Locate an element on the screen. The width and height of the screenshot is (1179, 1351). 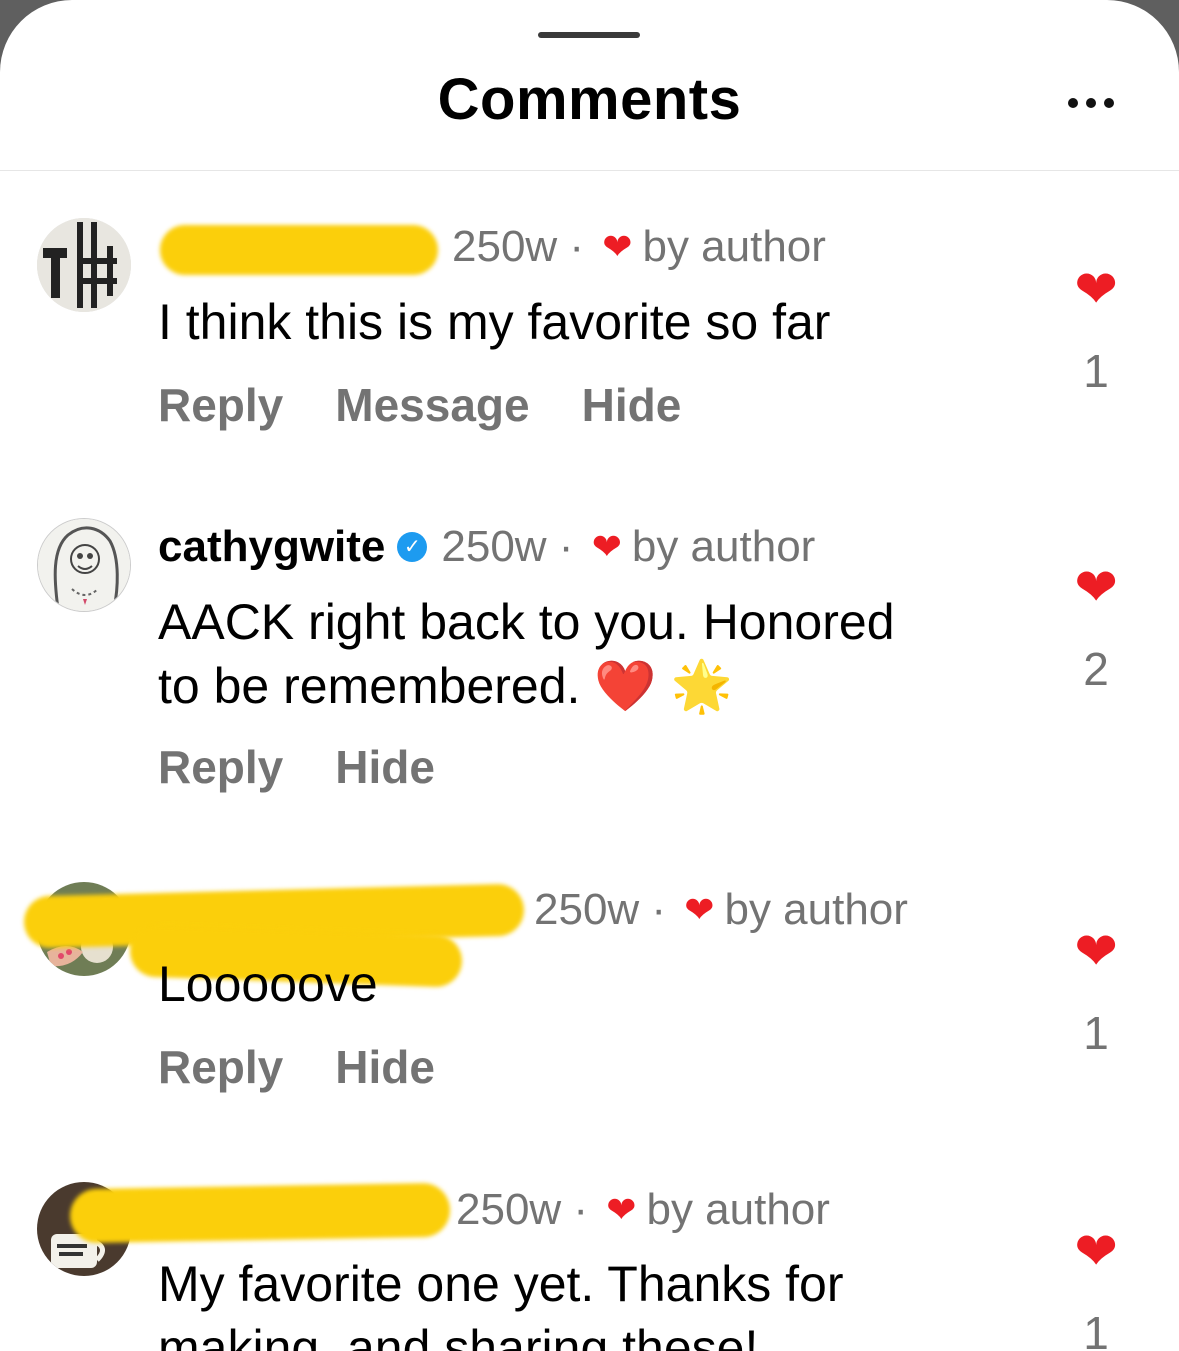
comment-username: cathygwite is located at coordinates (271, 547).